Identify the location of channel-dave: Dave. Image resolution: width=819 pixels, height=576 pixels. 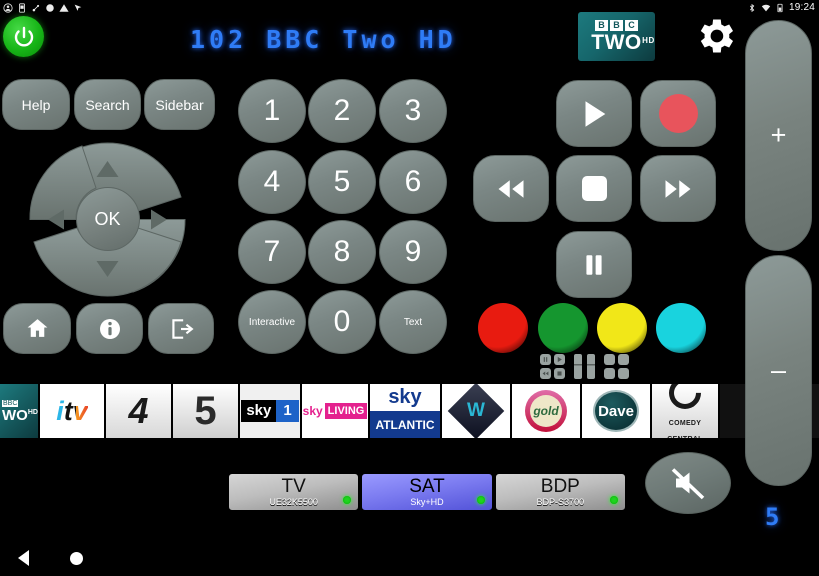
(617, 411).